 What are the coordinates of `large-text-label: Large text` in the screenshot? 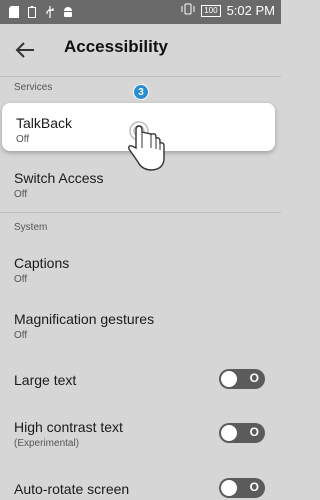 It's located at (45, 380).